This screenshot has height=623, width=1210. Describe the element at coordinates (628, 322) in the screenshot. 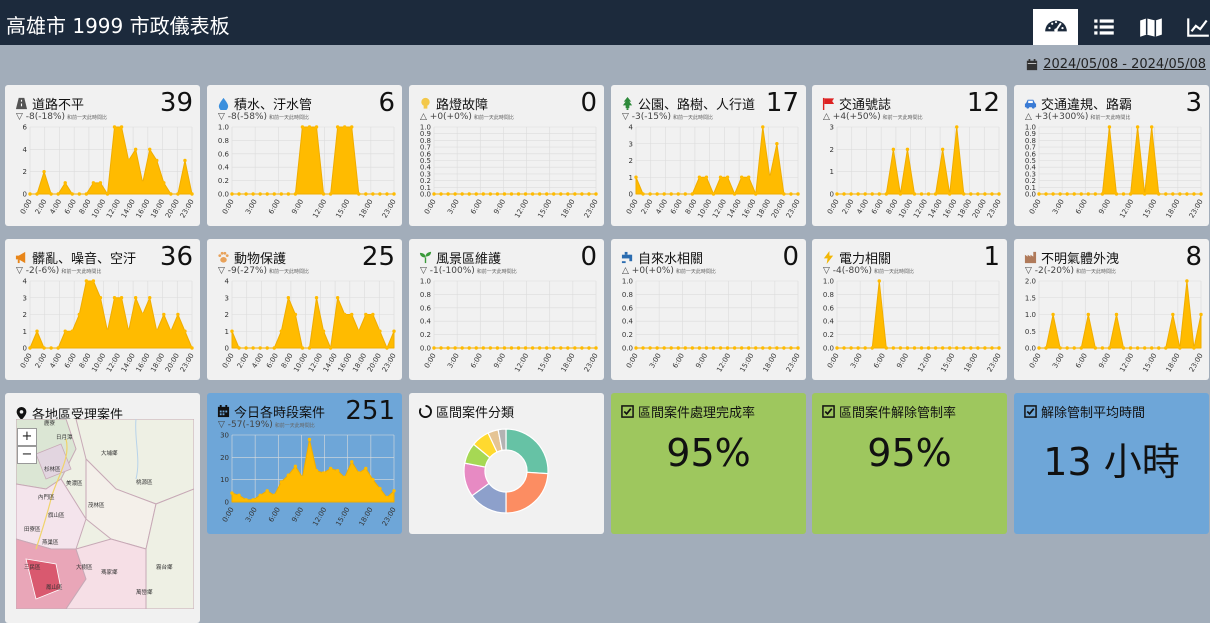

I see `y-tick-label: 0.4` at that location.